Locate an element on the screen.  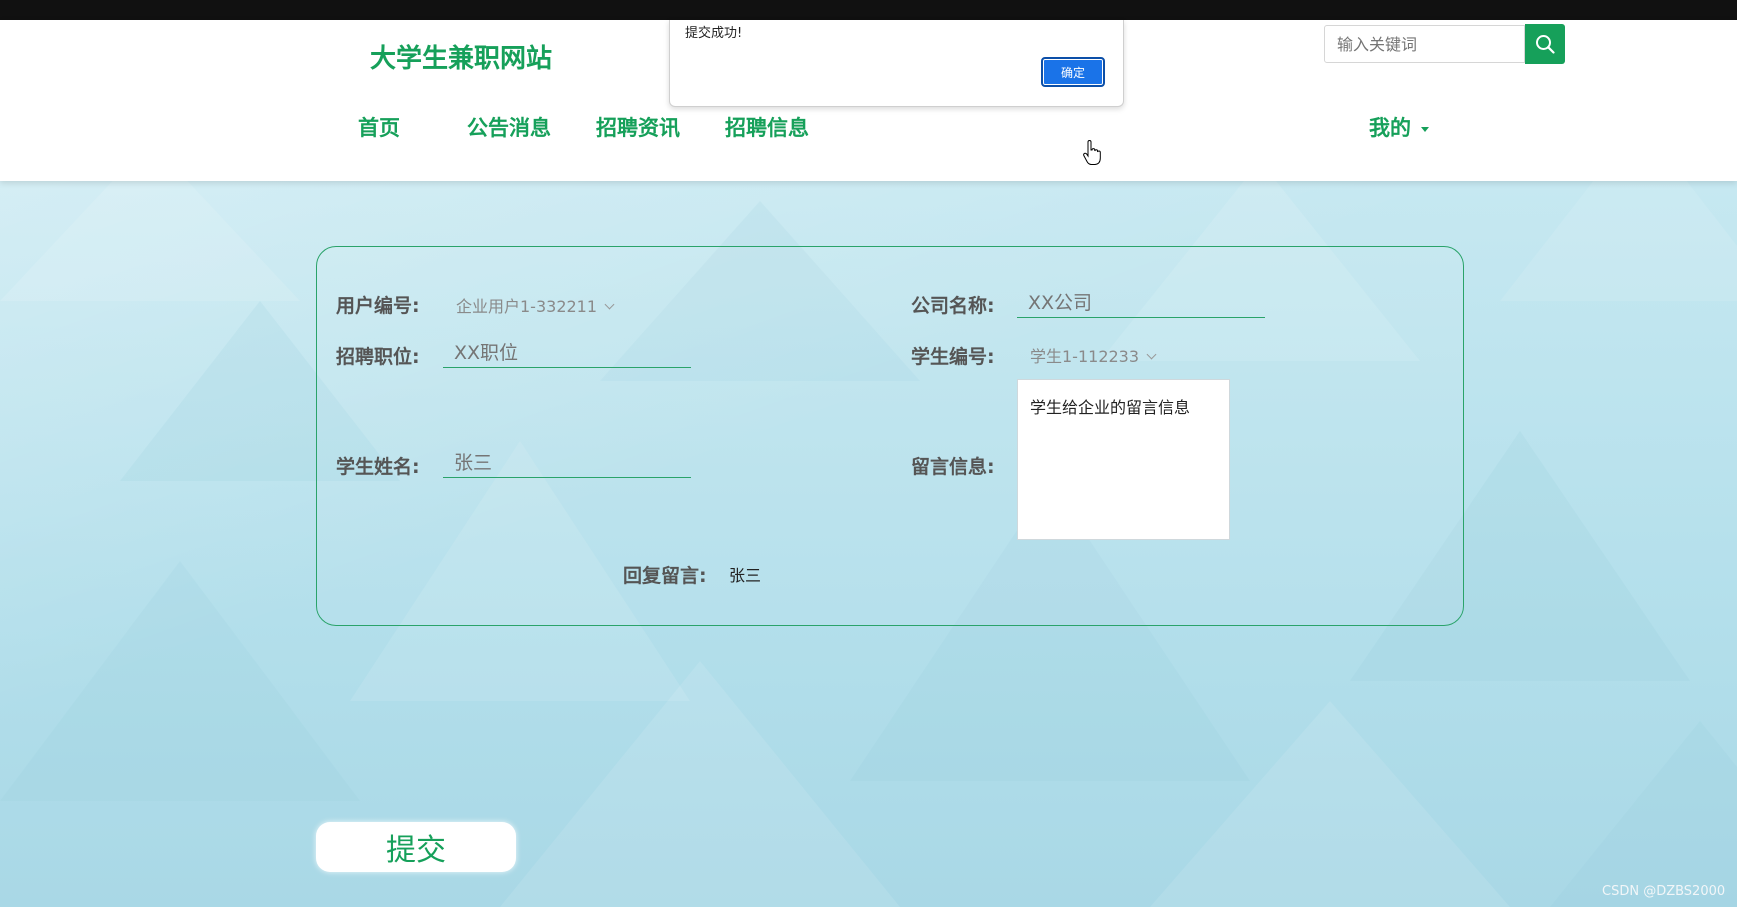
student-name-input is located at coordinates (567, 463).